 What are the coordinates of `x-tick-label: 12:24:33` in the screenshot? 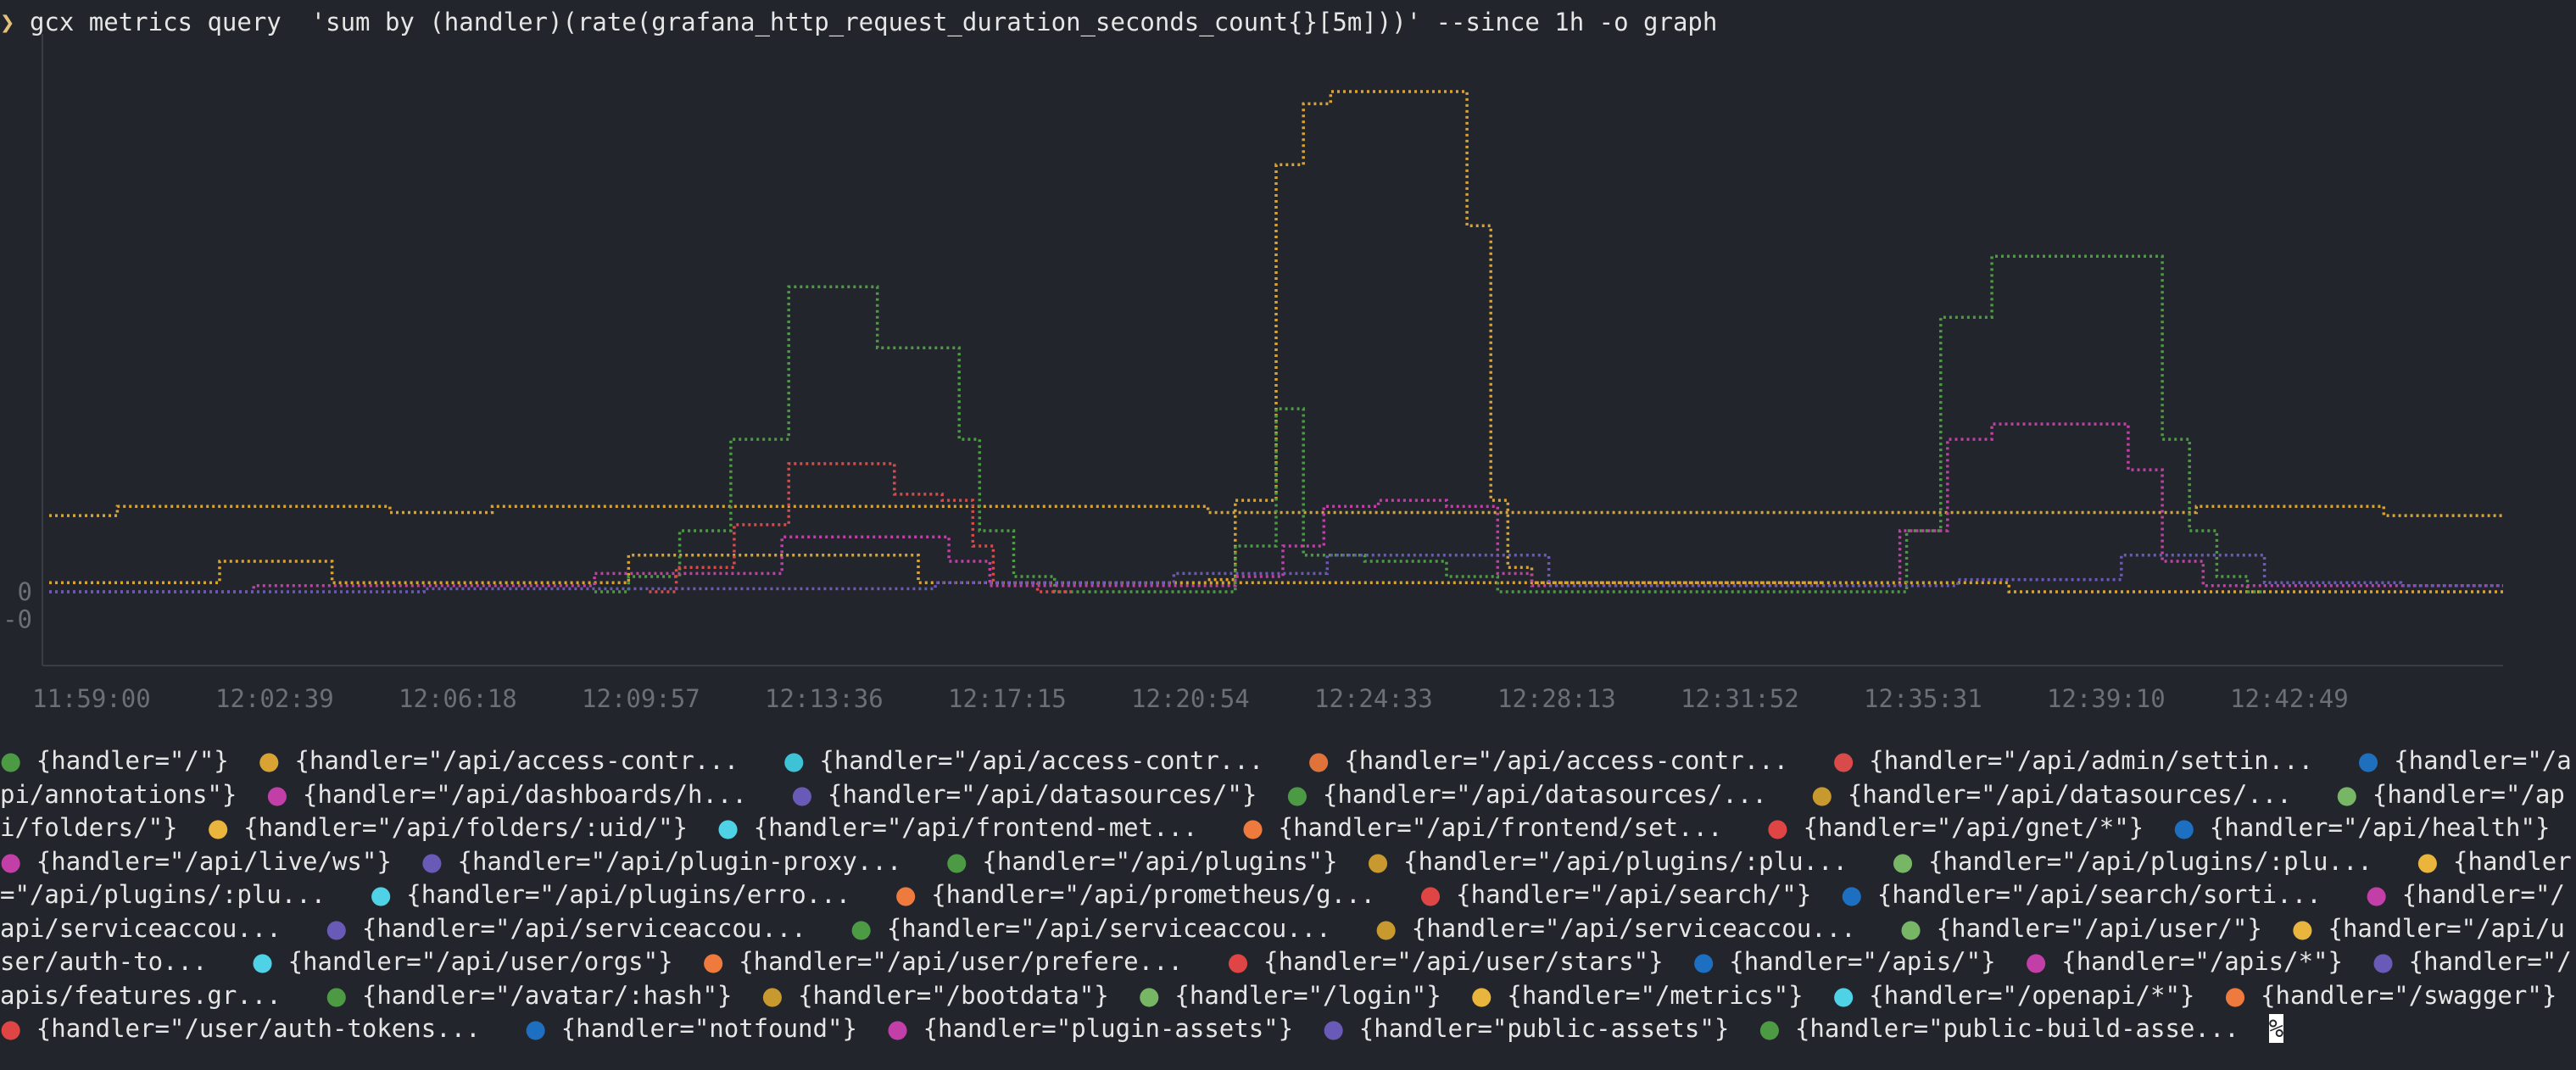 It's located at (1373, 698).